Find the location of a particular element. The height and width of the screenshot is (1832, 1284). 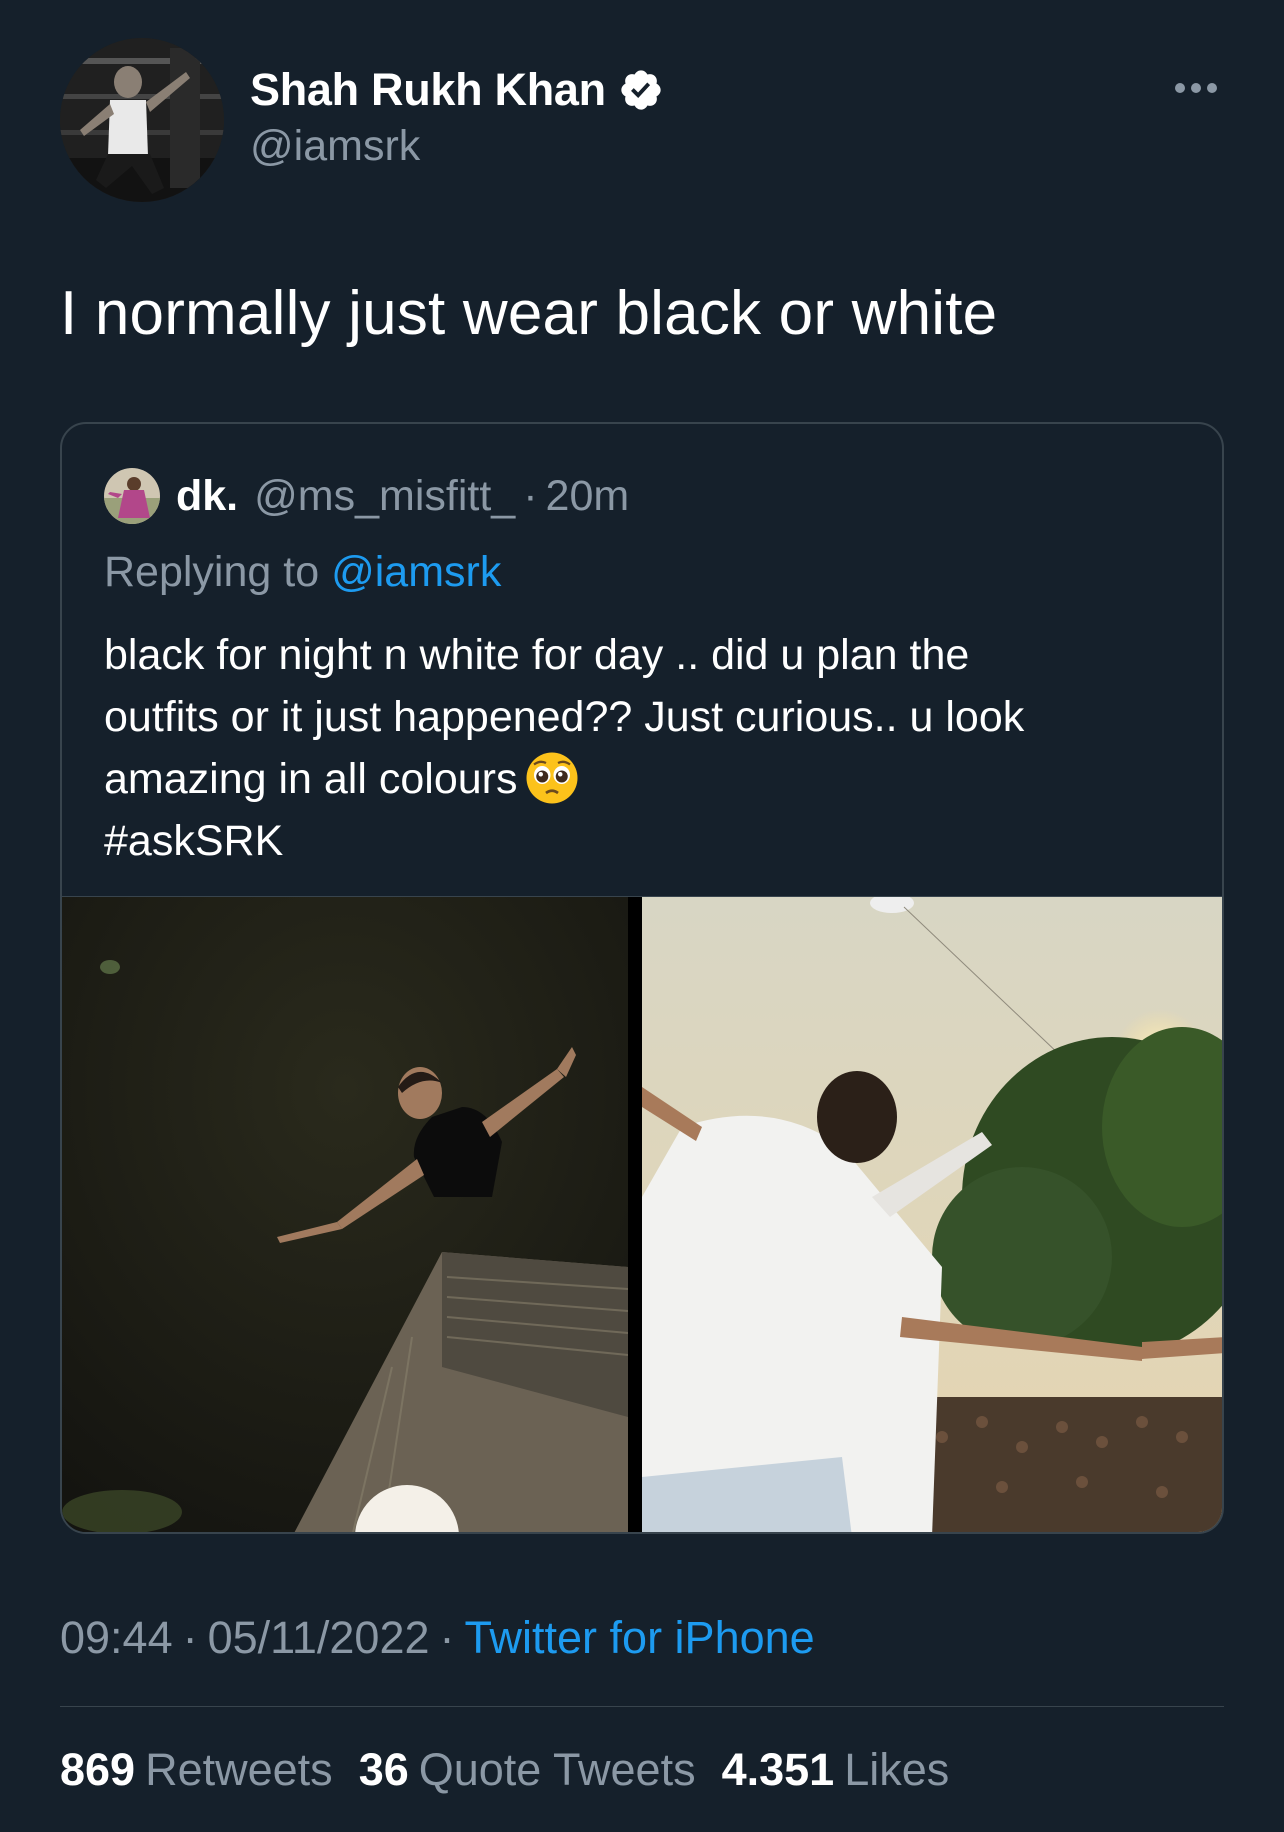

quote-tweets-count: 36 is located at coordinates (383, 1769).